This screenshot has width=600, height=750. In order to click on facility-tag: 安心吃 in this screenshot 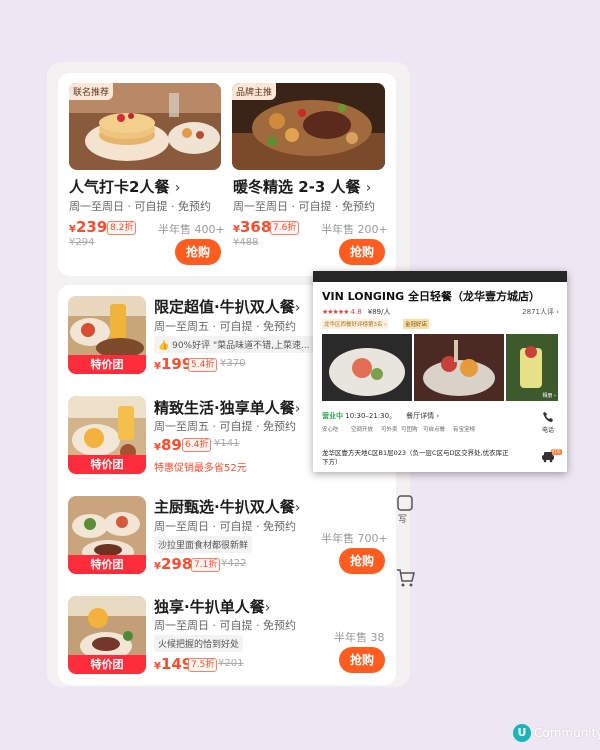, I will do `click(330, 430)`.